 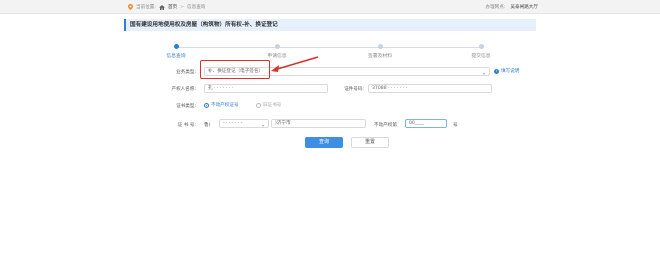 I want to click on radio-real-estate-cert: 不动产权证号, so click(x=221, y=105).